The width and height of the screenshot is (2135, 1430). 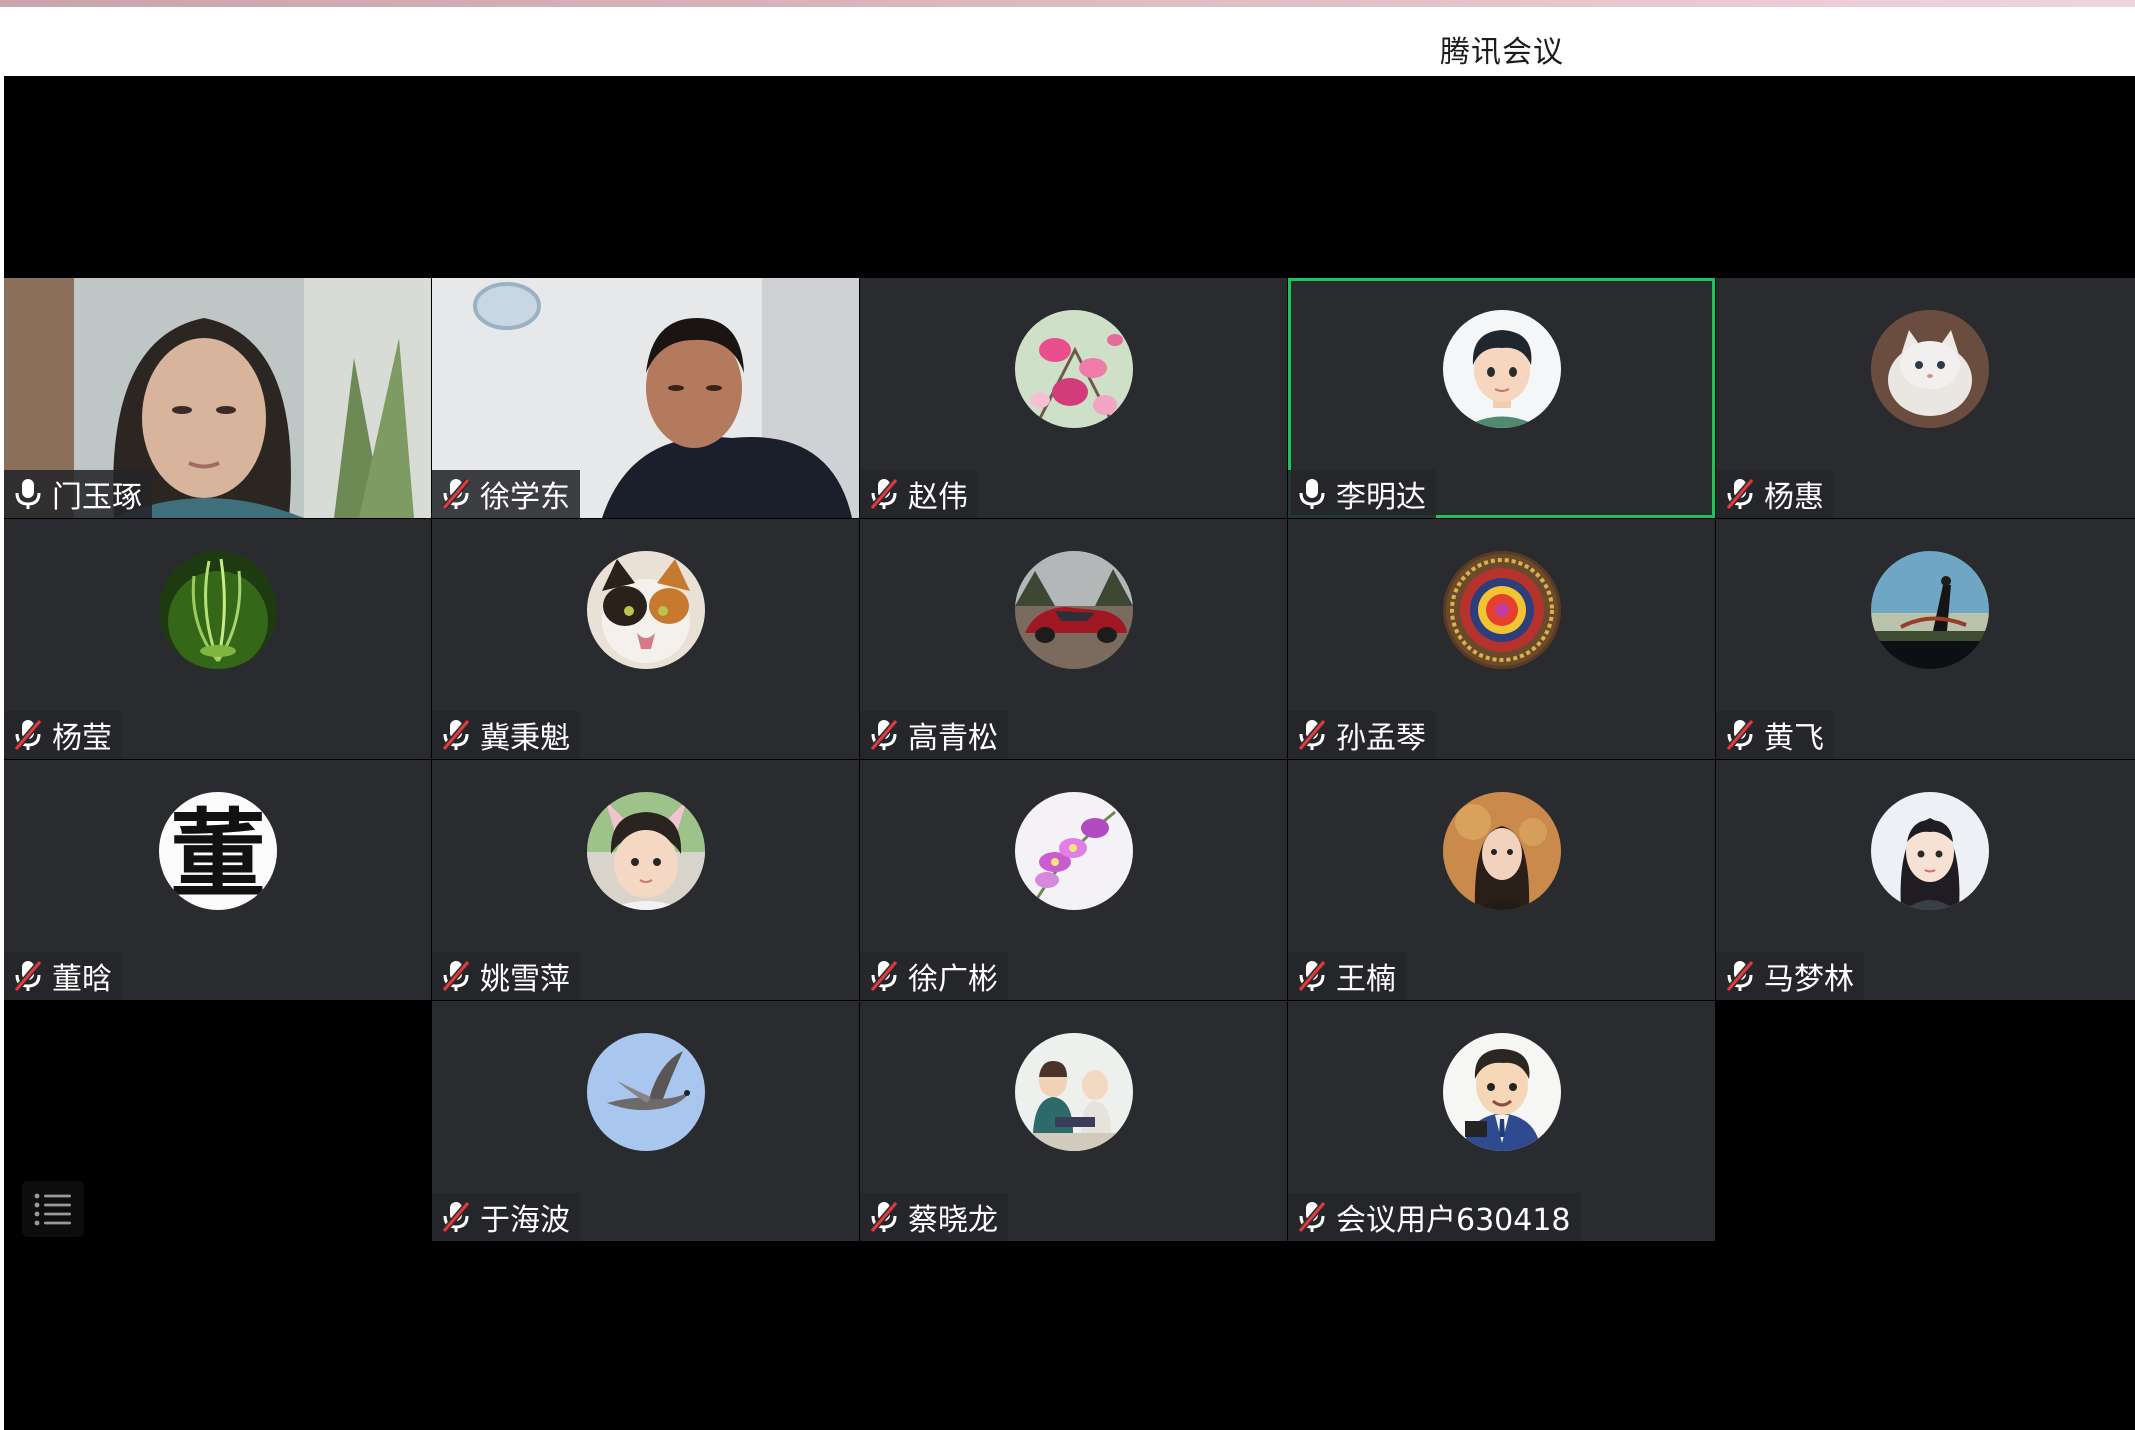 I want to click on participant-name: 王楠, so click(x=1366, y=979).